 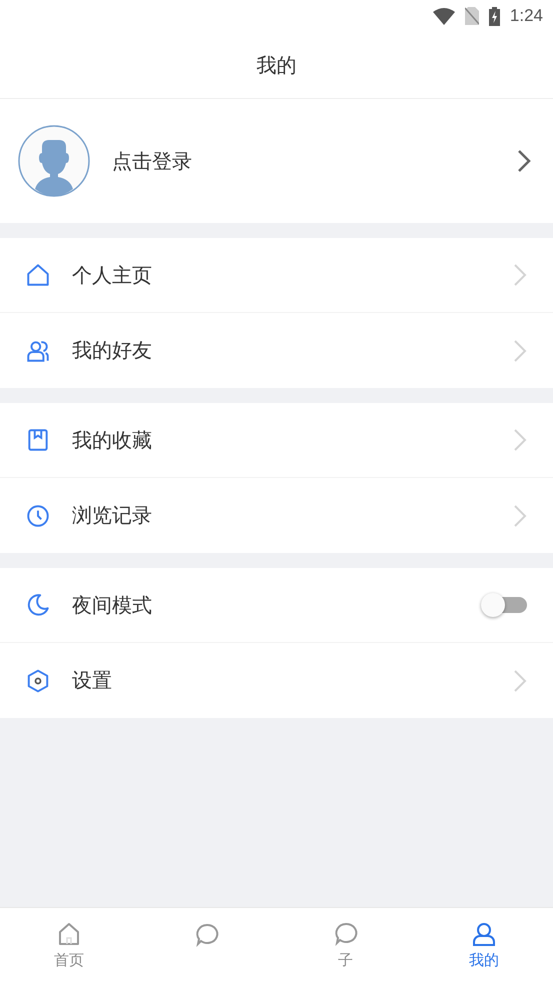 I want to click on menu-item: 设置, so click(x=276, y=680).